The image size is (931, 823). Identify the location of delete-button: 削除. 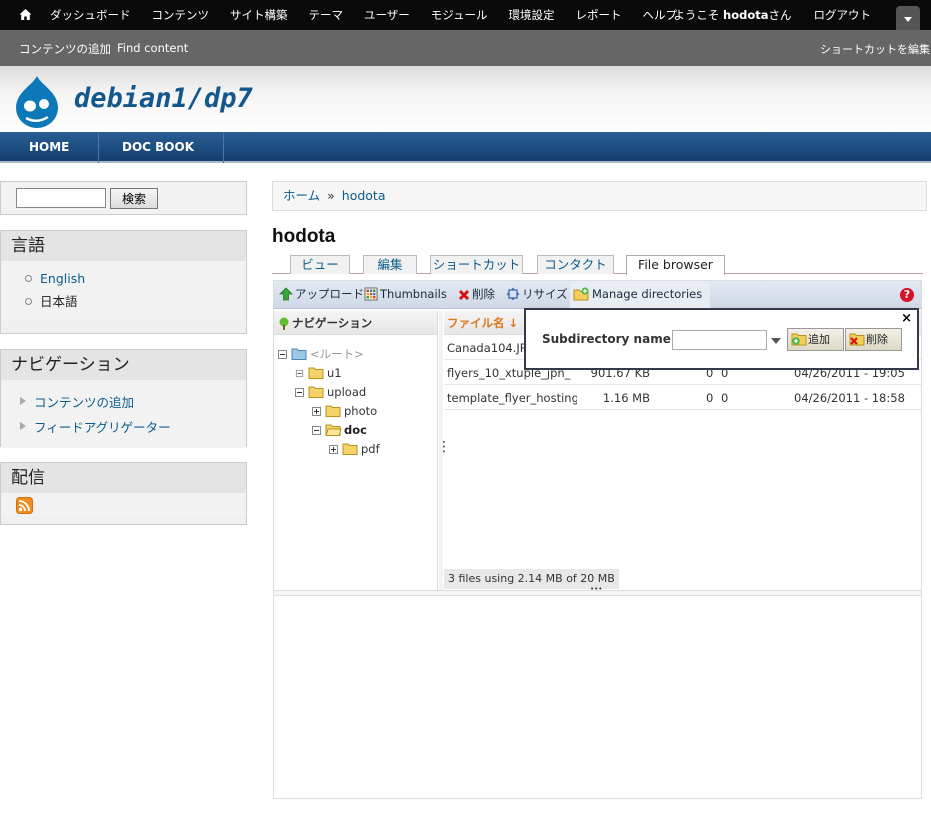
(476, 294).